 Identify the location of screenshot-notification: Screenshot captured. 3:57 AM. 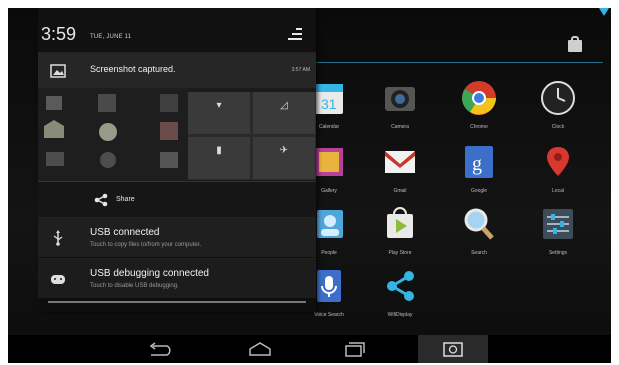
(177, 70).